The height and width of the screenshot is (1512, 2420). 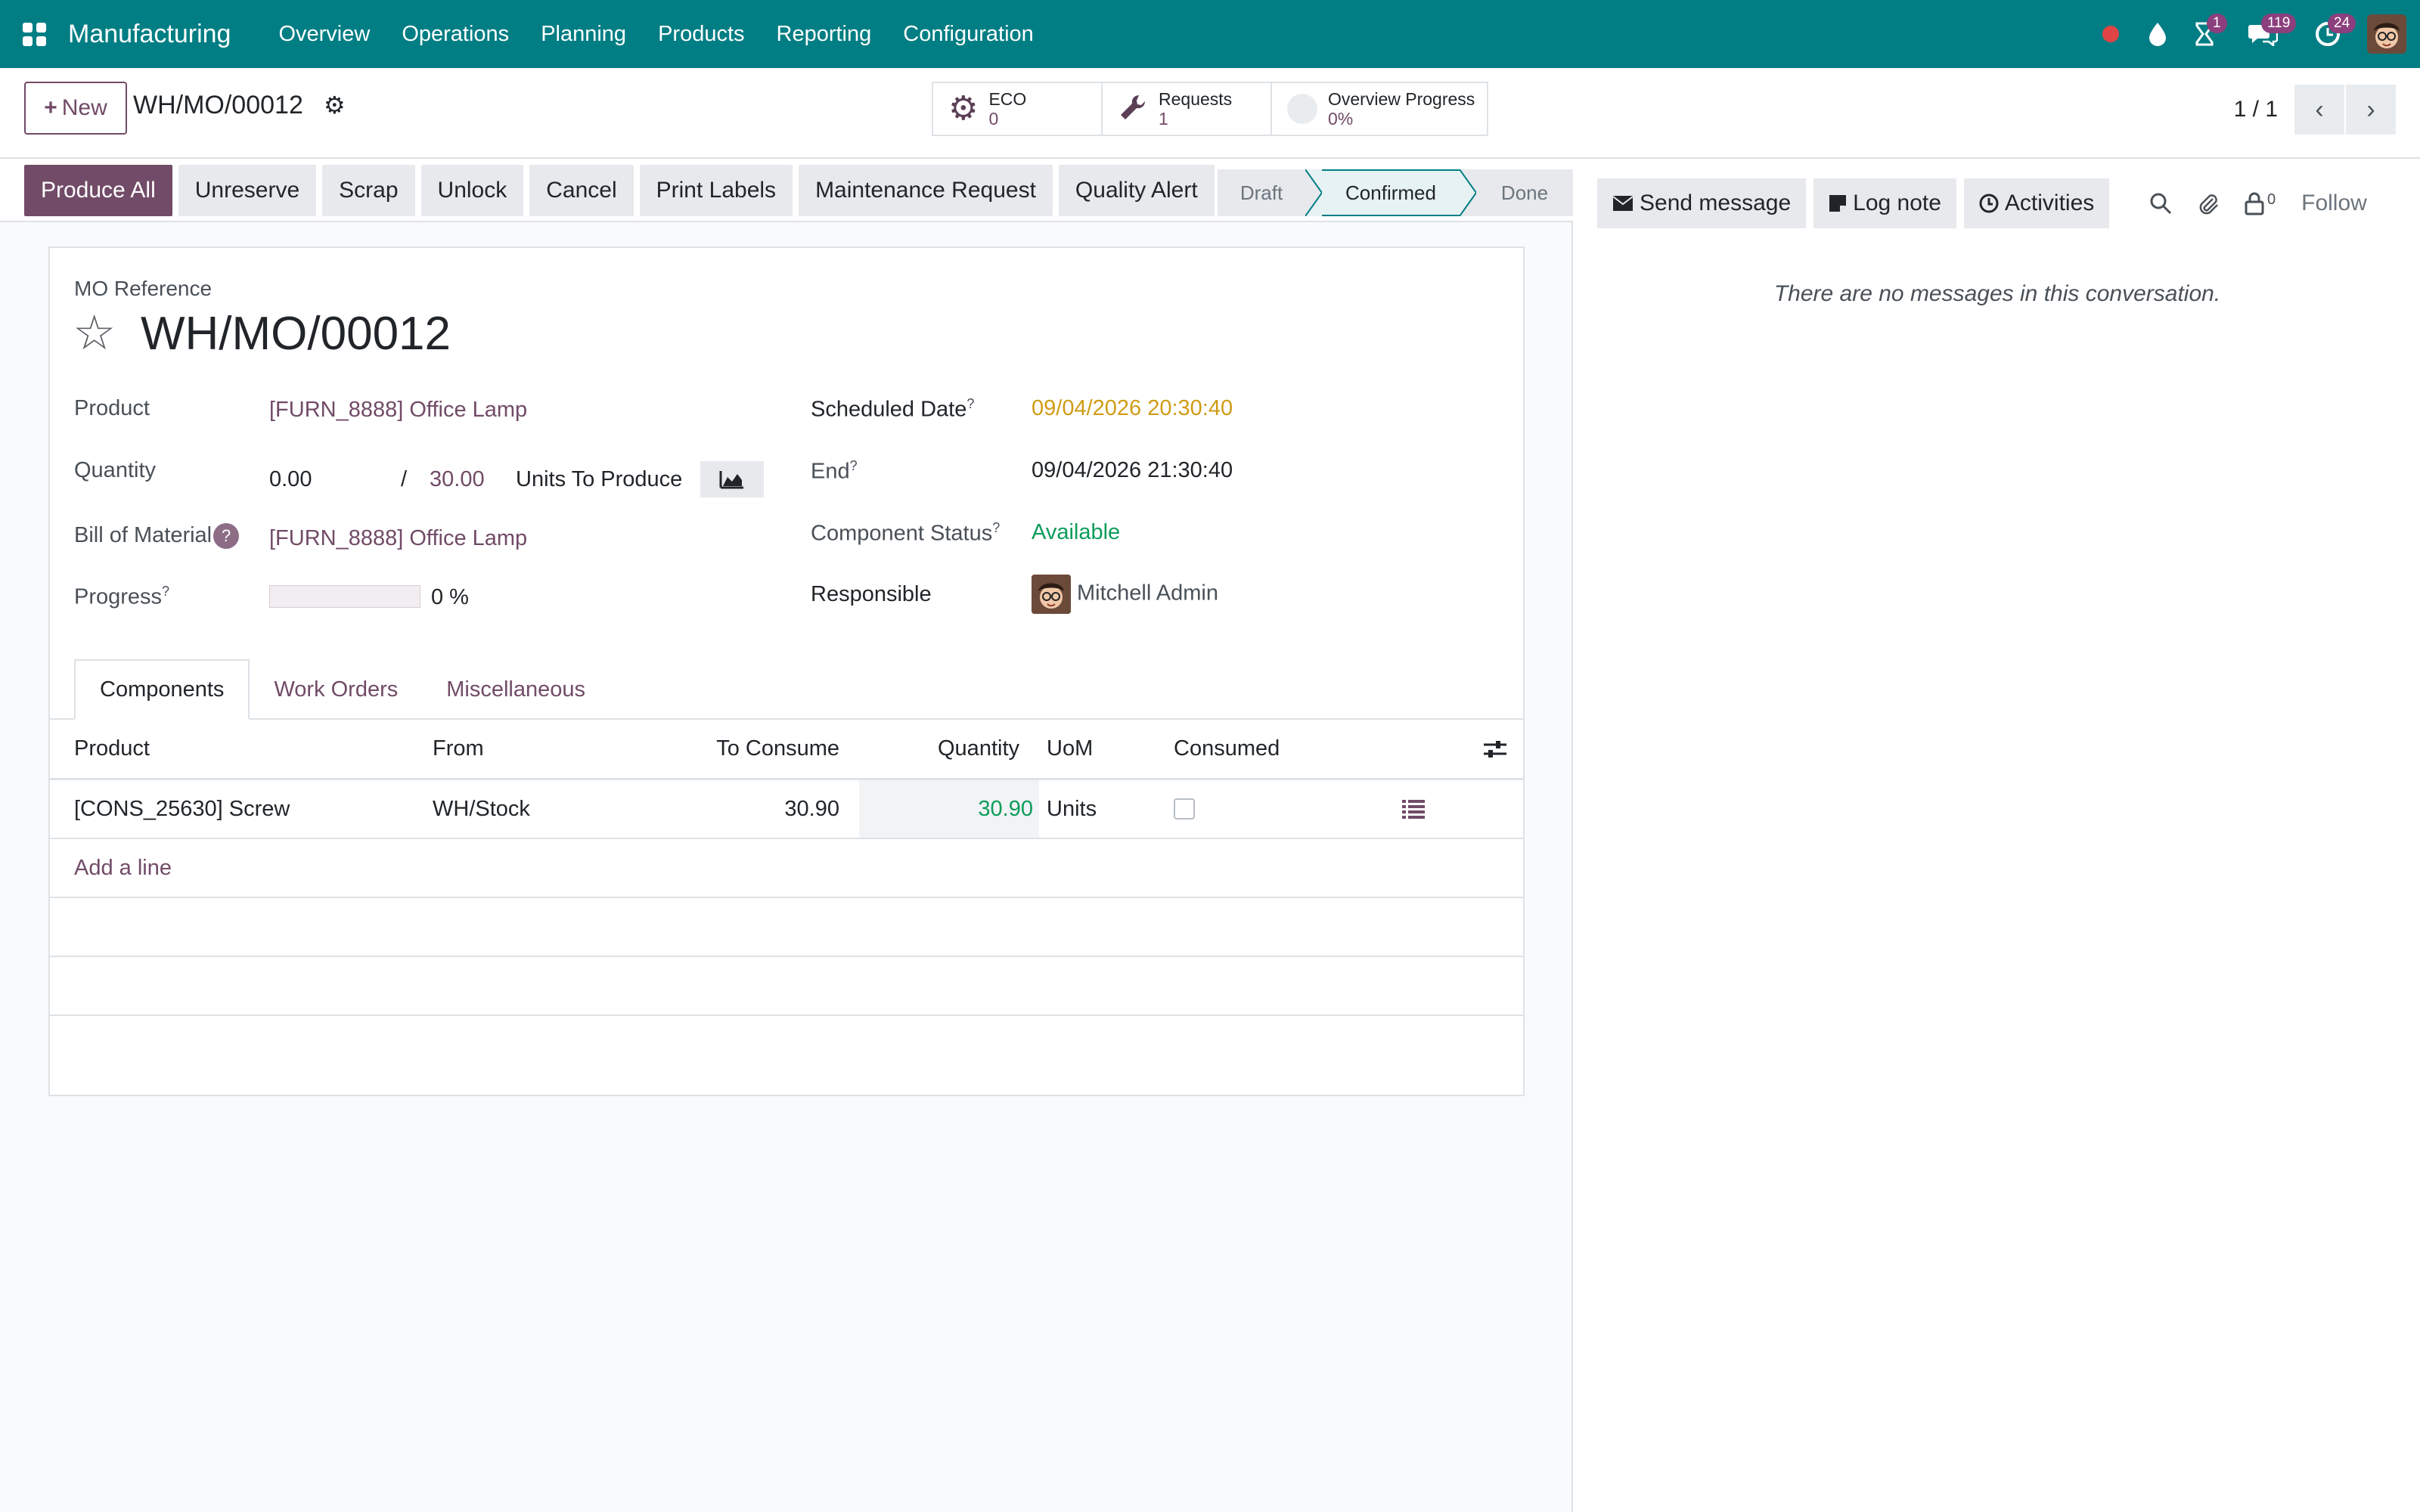 I want to click on column-consumed: Consumed, so click(x=1227, y=749).